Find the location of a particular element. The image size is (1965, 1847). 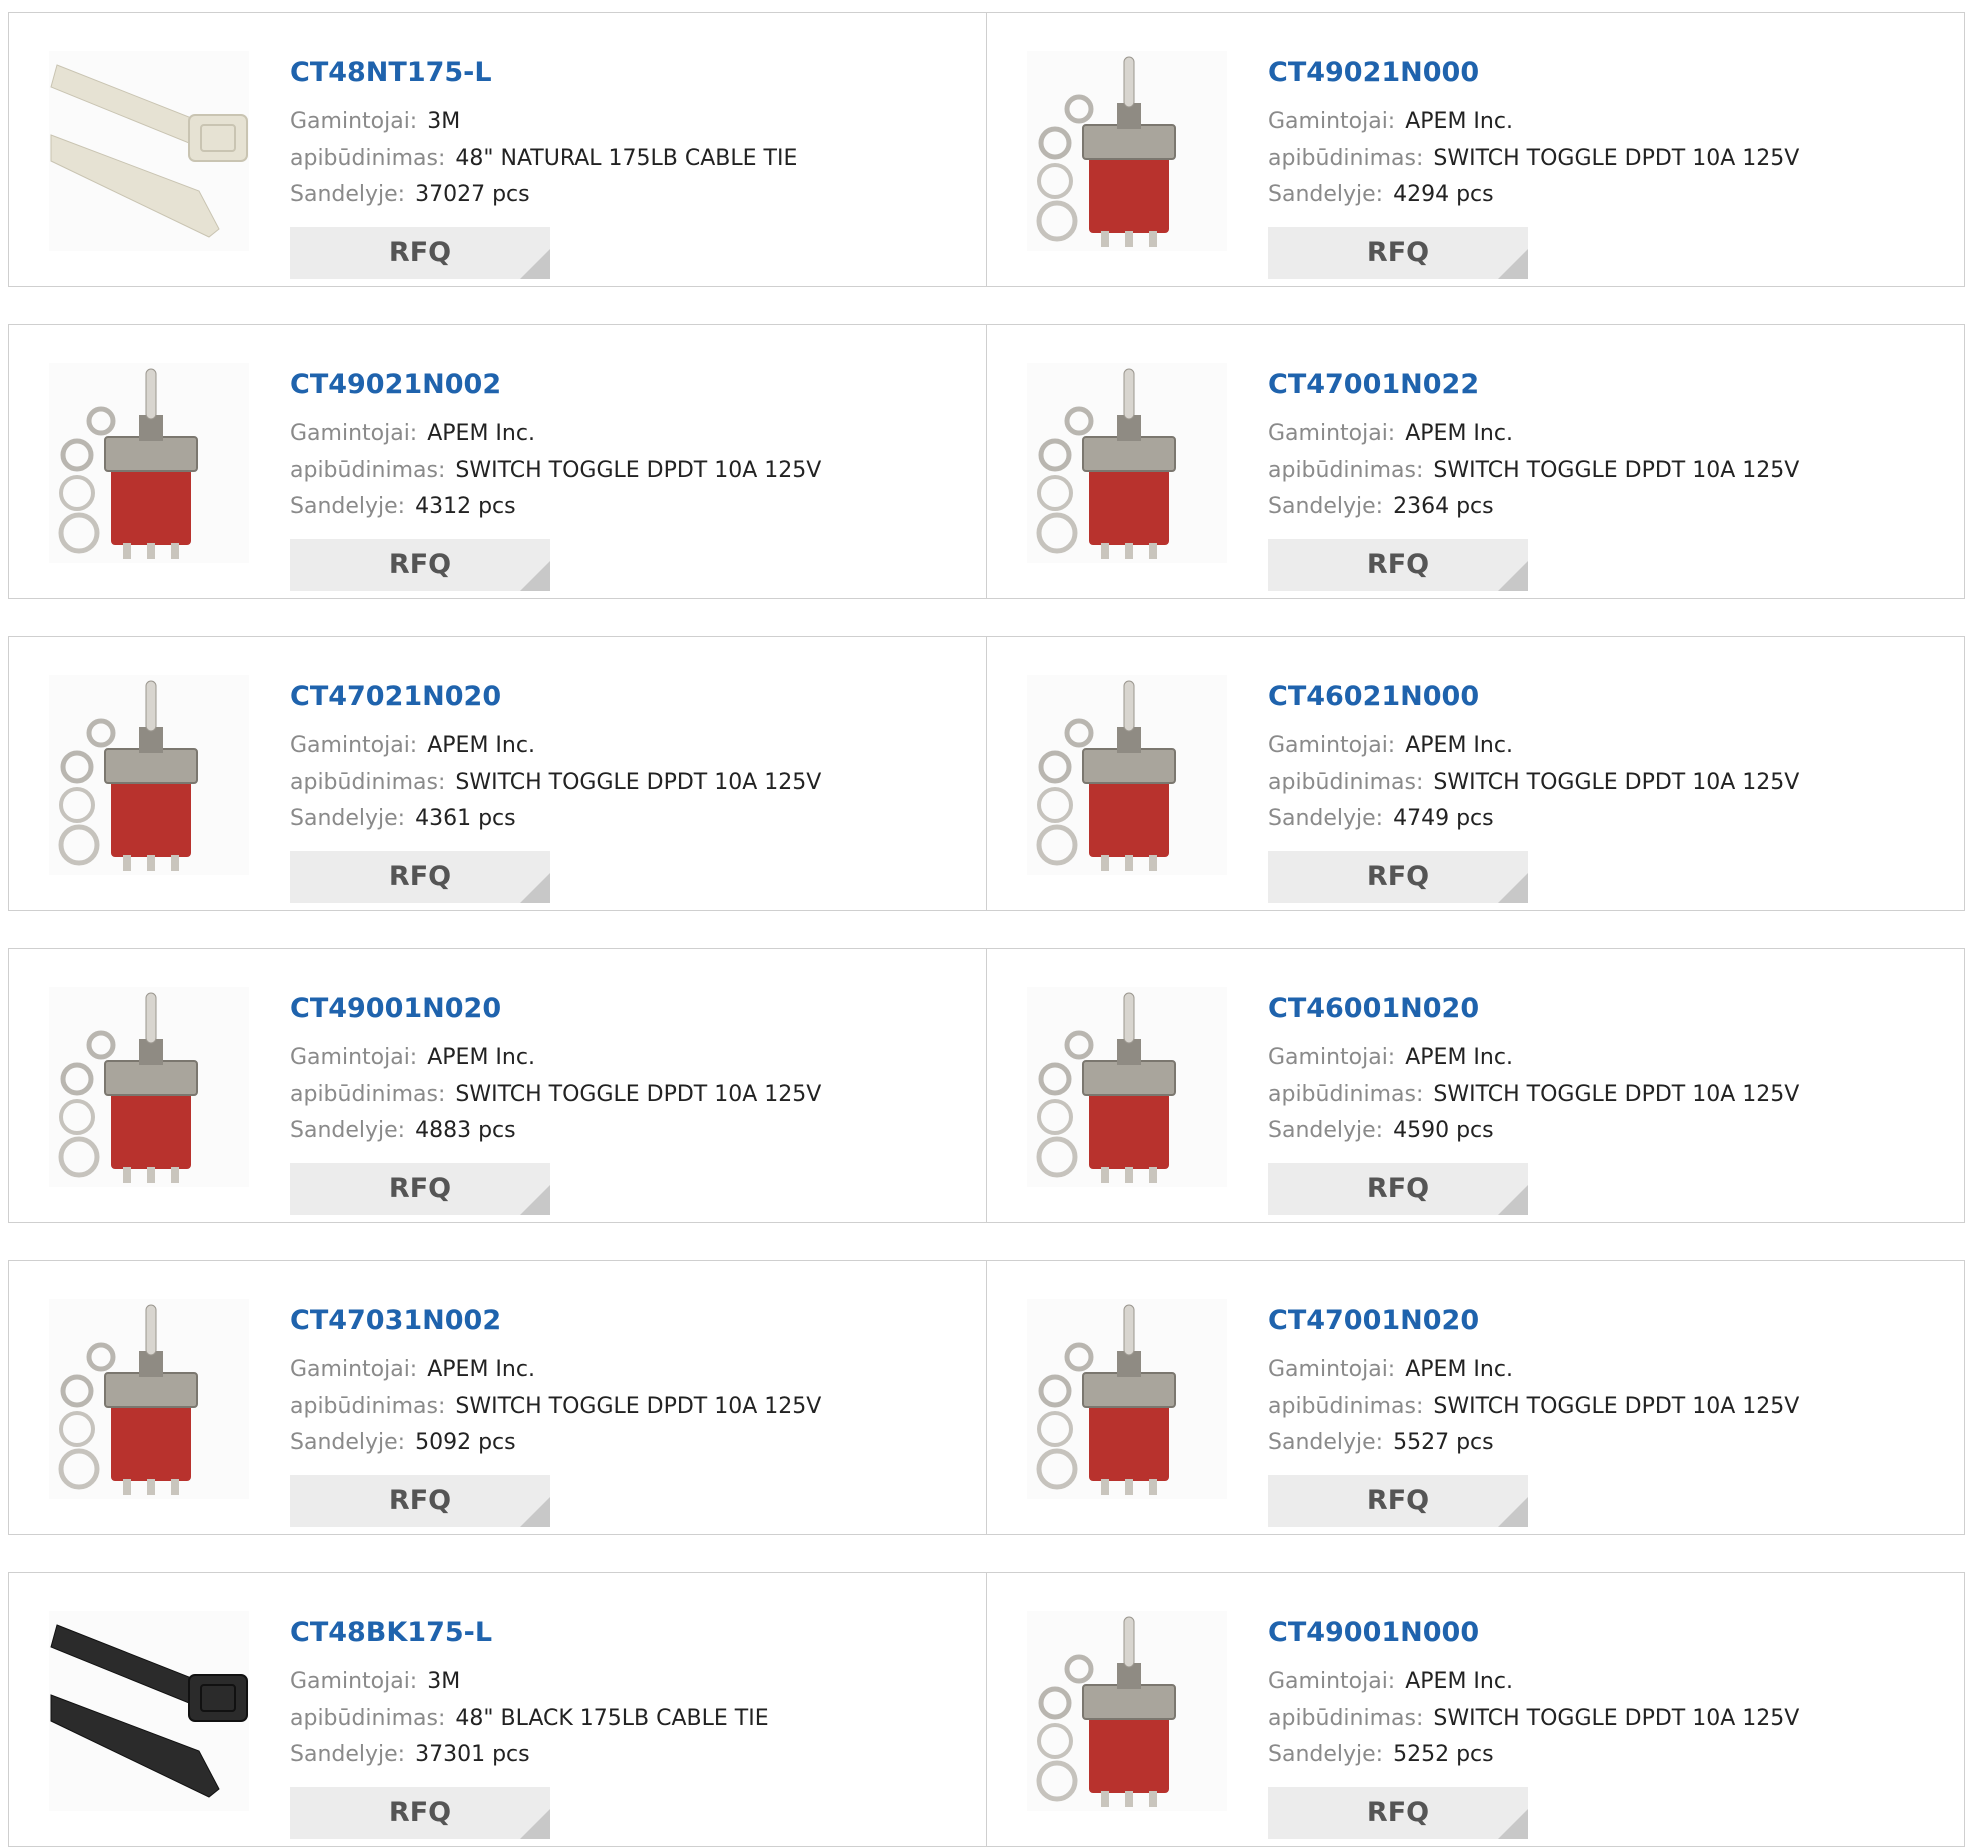

part-number-link: CT46021N000 is located at coordinates (1373, 696).